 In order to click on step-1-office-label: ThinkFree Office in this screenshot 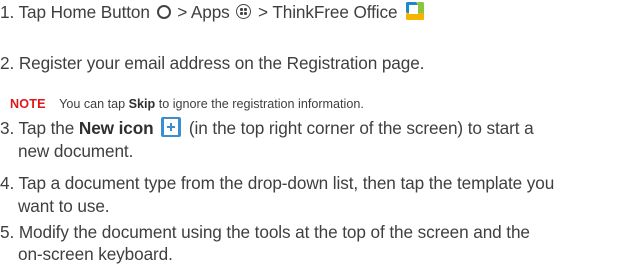, I will do `click(335, 12)`.